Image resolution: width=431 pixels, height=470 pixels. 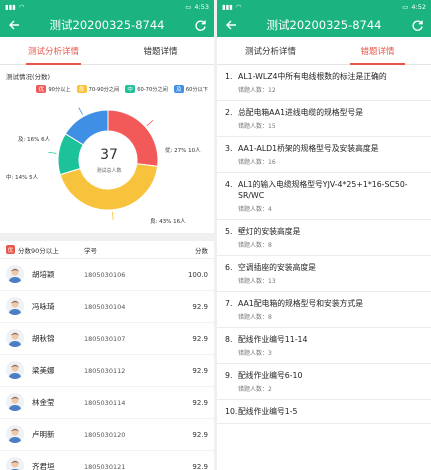 I want to click on question-item: 1. AL1-WLZ4中所有电线根数的标注是正确的错题人数：12, so click(x=324, y=83).